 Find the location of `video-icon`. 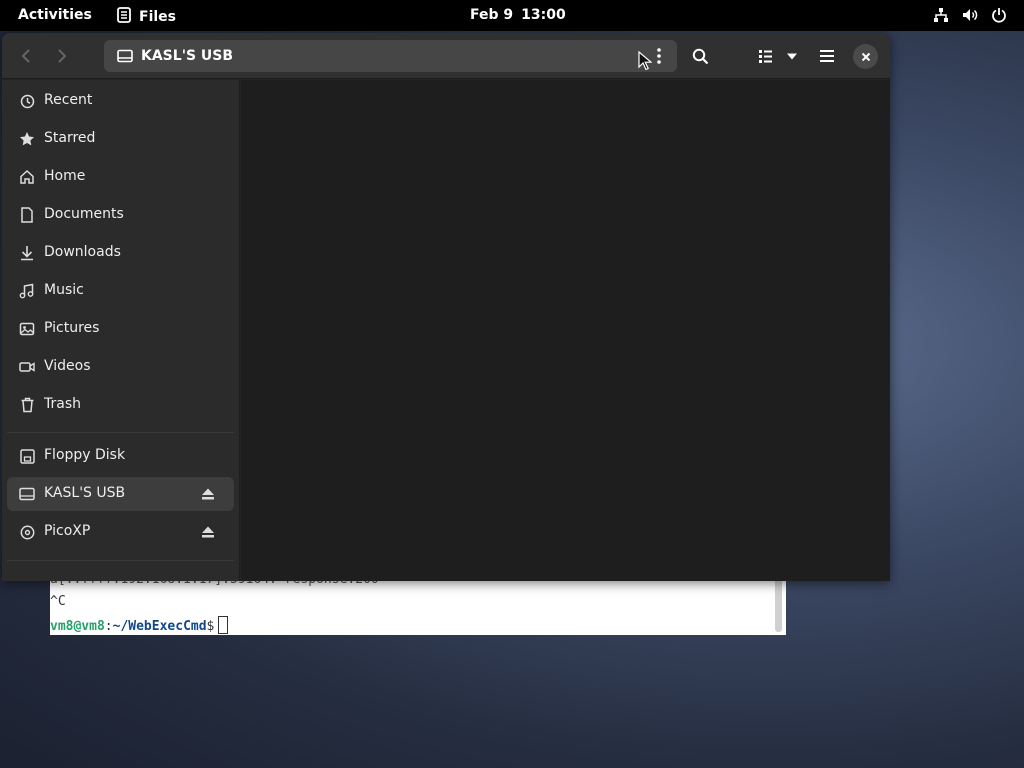

video-icon is located at coordinates (27, 367).